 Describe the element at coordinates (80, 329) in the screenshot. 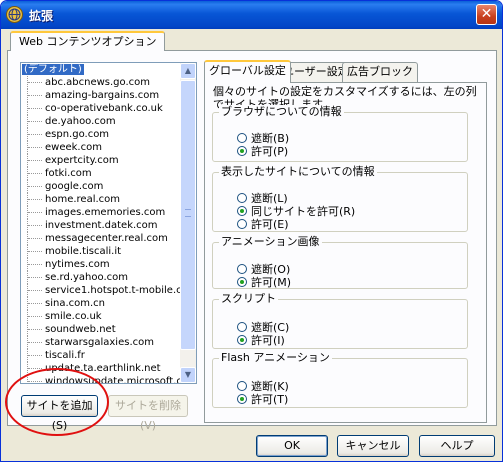

I see `site-list-item-label: soundweb.net` at that location.